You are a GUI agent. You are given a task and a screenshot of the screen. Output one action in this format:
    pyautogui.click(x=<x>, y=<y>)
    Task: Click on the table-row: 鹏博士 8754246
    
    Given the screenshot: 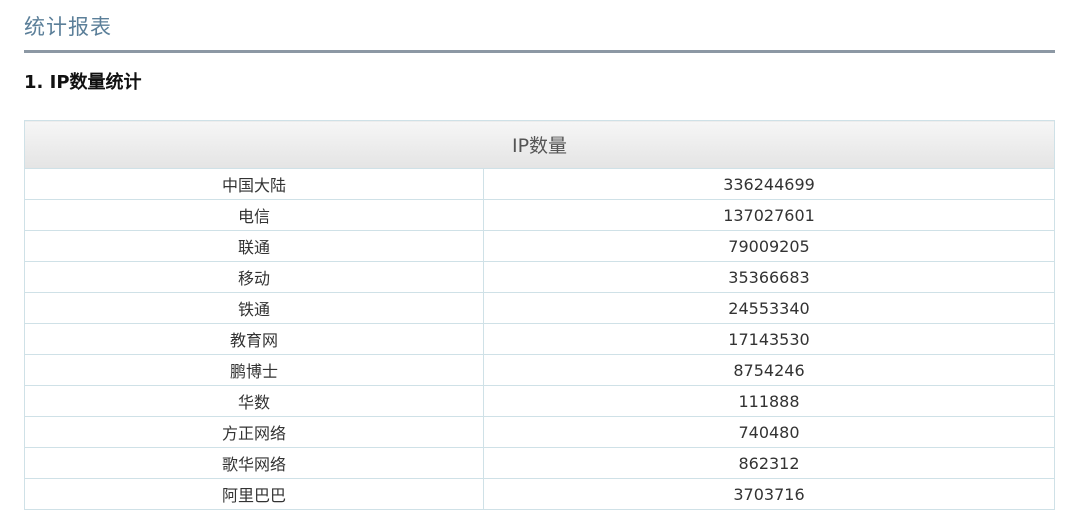 What is the action you would take?
    pyautogui.click(x=539, y=370)
    